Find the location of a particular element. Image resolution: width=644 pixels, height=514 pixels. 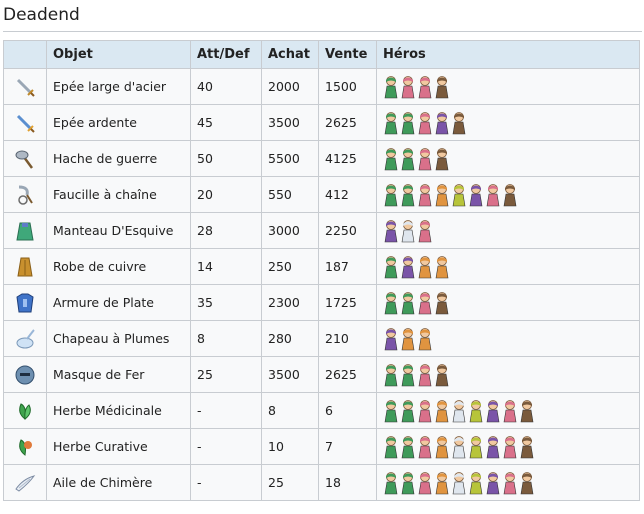

table-row: Manteau D'Esquive 28 3000 2250 is located at coordinates (321, 230).